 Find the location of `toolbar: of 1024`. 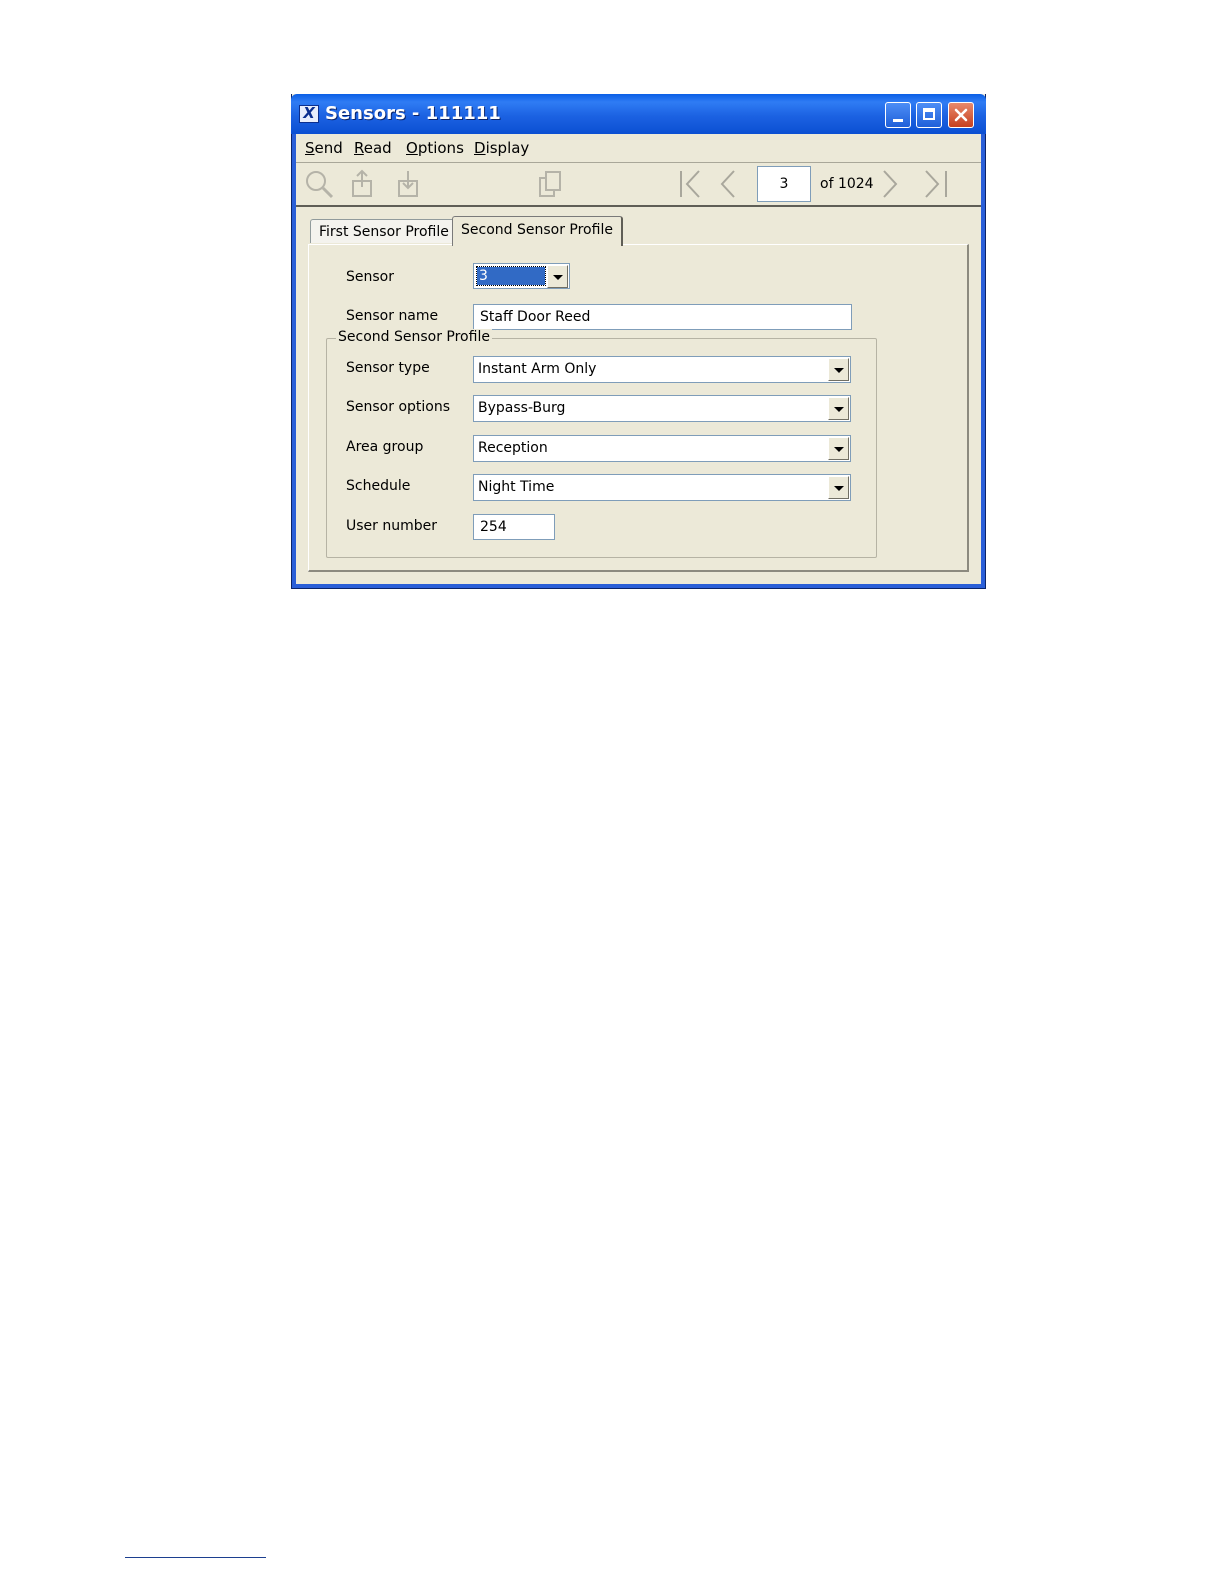

toolbar: of 1024 is located at coordinates (638, 185).